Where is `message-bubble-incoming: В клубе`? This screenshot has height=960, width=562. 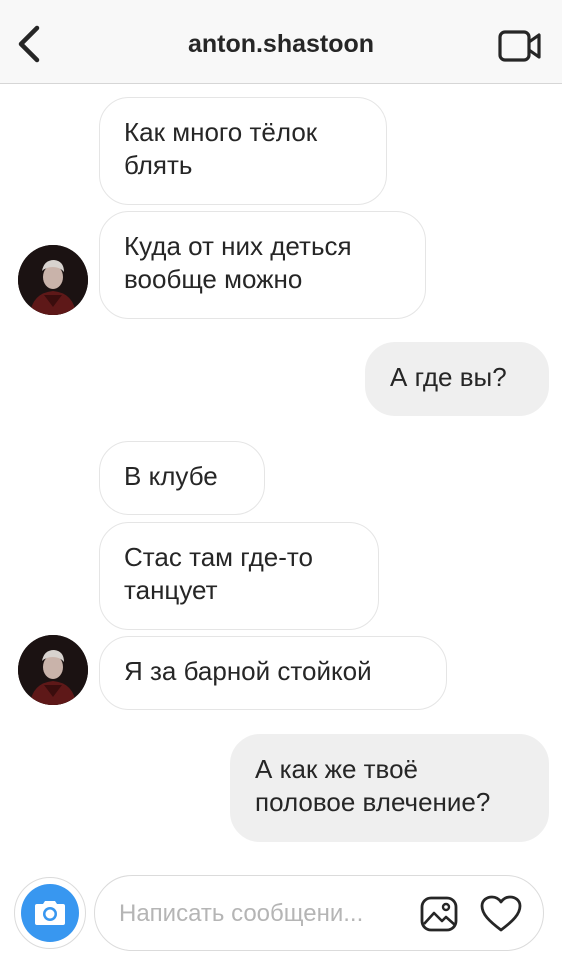
message-bubble-incoming: В клубе is located at coordinates (182, 478).